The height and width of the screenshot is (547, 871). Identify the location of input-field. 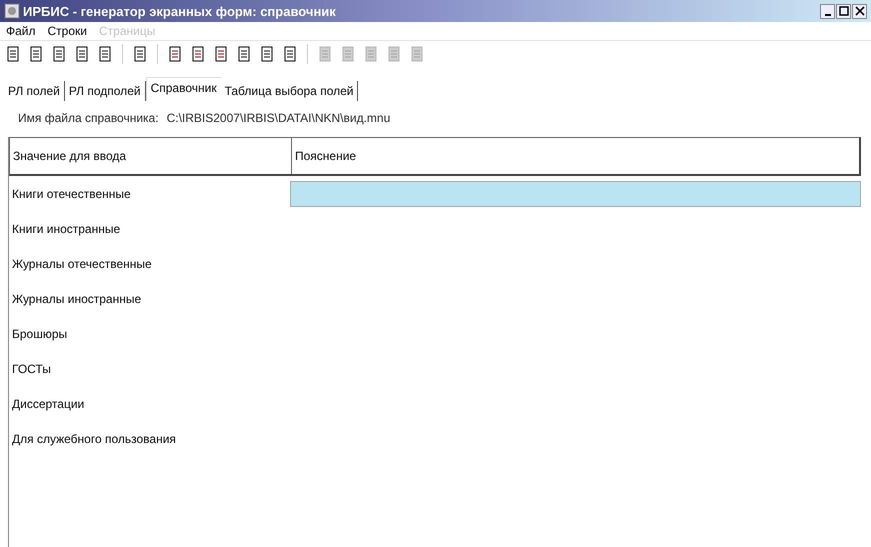
(575, 193).